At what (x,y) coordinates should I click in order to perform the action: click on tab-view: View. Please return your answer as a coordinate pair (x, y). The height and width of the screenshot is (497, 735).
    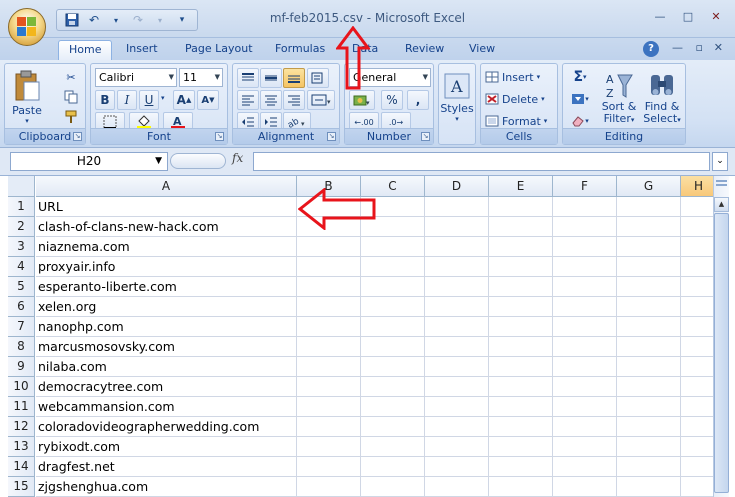
    Looking at the image, I should click on (482, 50).